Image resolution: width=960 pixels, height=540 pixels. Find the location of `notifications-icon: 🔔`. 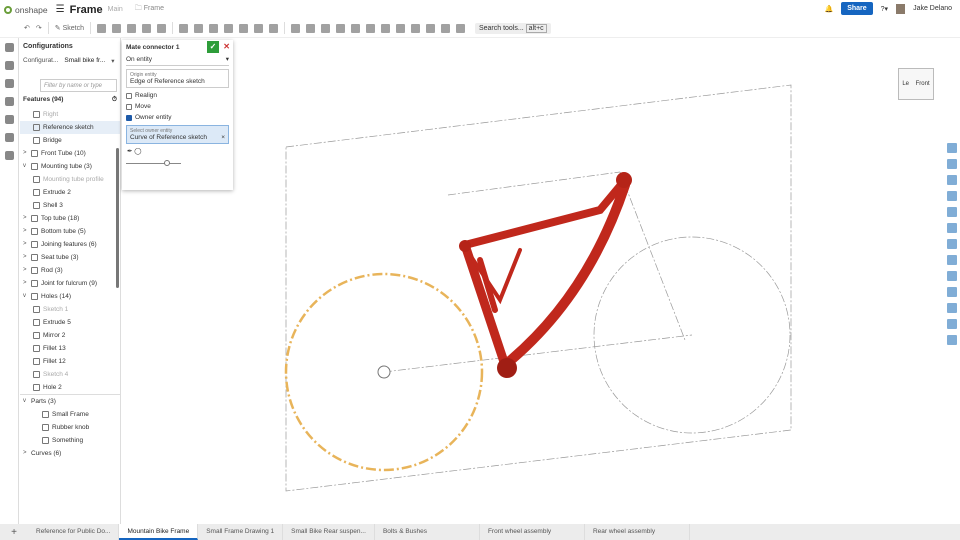

notifications-icon: 🔔 is located at coordinates (828, 9).